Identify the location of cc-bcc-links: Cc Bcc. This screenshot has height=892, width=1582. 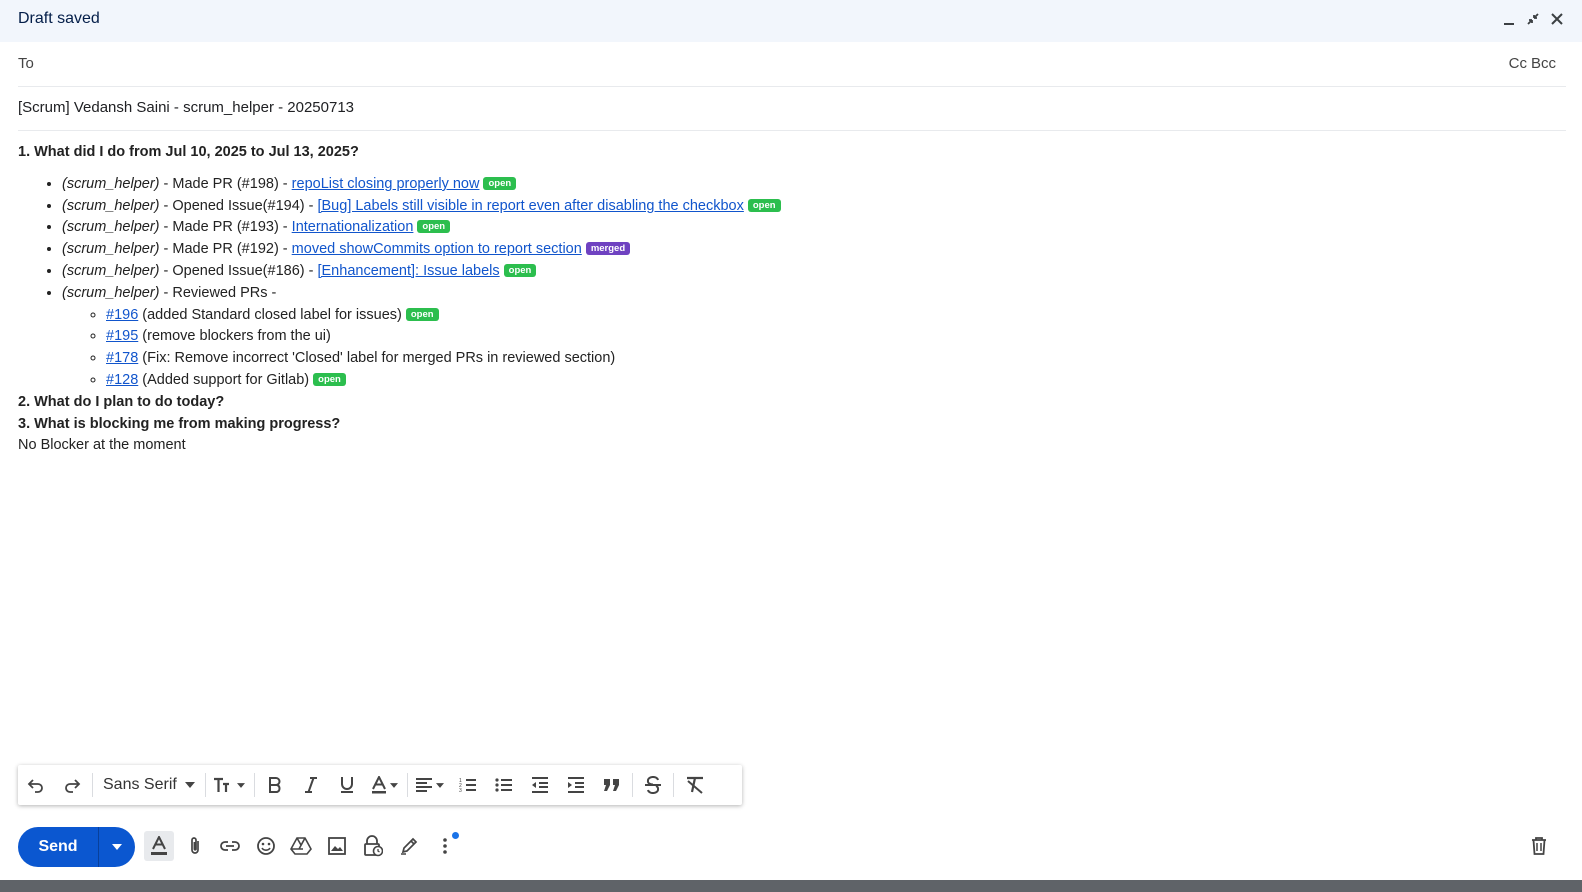
(1532, 63).